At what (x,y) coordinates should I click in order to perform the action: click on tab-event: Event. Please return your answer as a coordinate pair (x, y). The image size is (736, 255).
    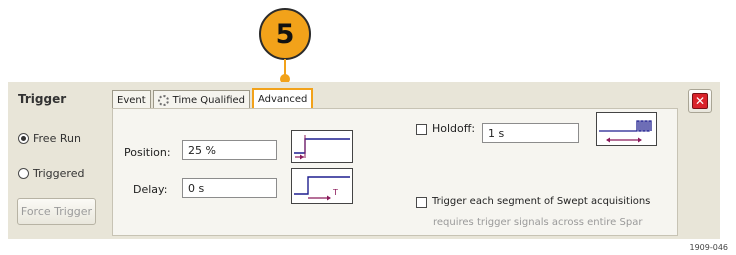
    Looking at the image, I should click on (131, 99).